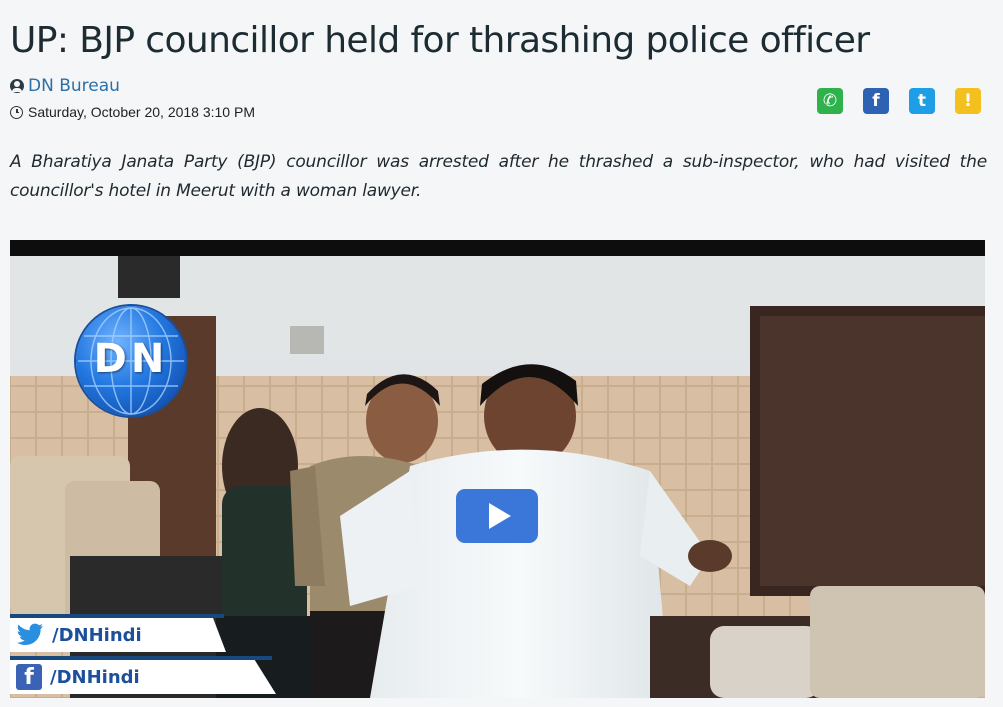 The height and width of the screenshot is (707, 1003). What do you see at coordinates (30, 634) in the screenshot?
I see `twitter-bird-icon` at bounding box center [30, 634].